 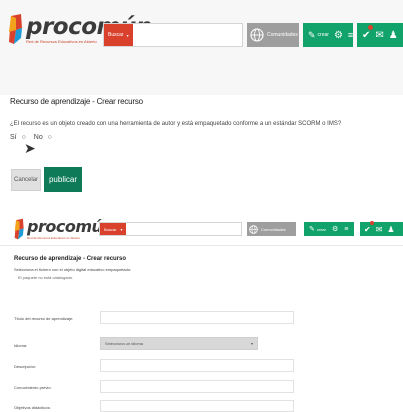 I want to click on objectives-field-label: Objetivos didácticos:, so click(x=32, y=407).